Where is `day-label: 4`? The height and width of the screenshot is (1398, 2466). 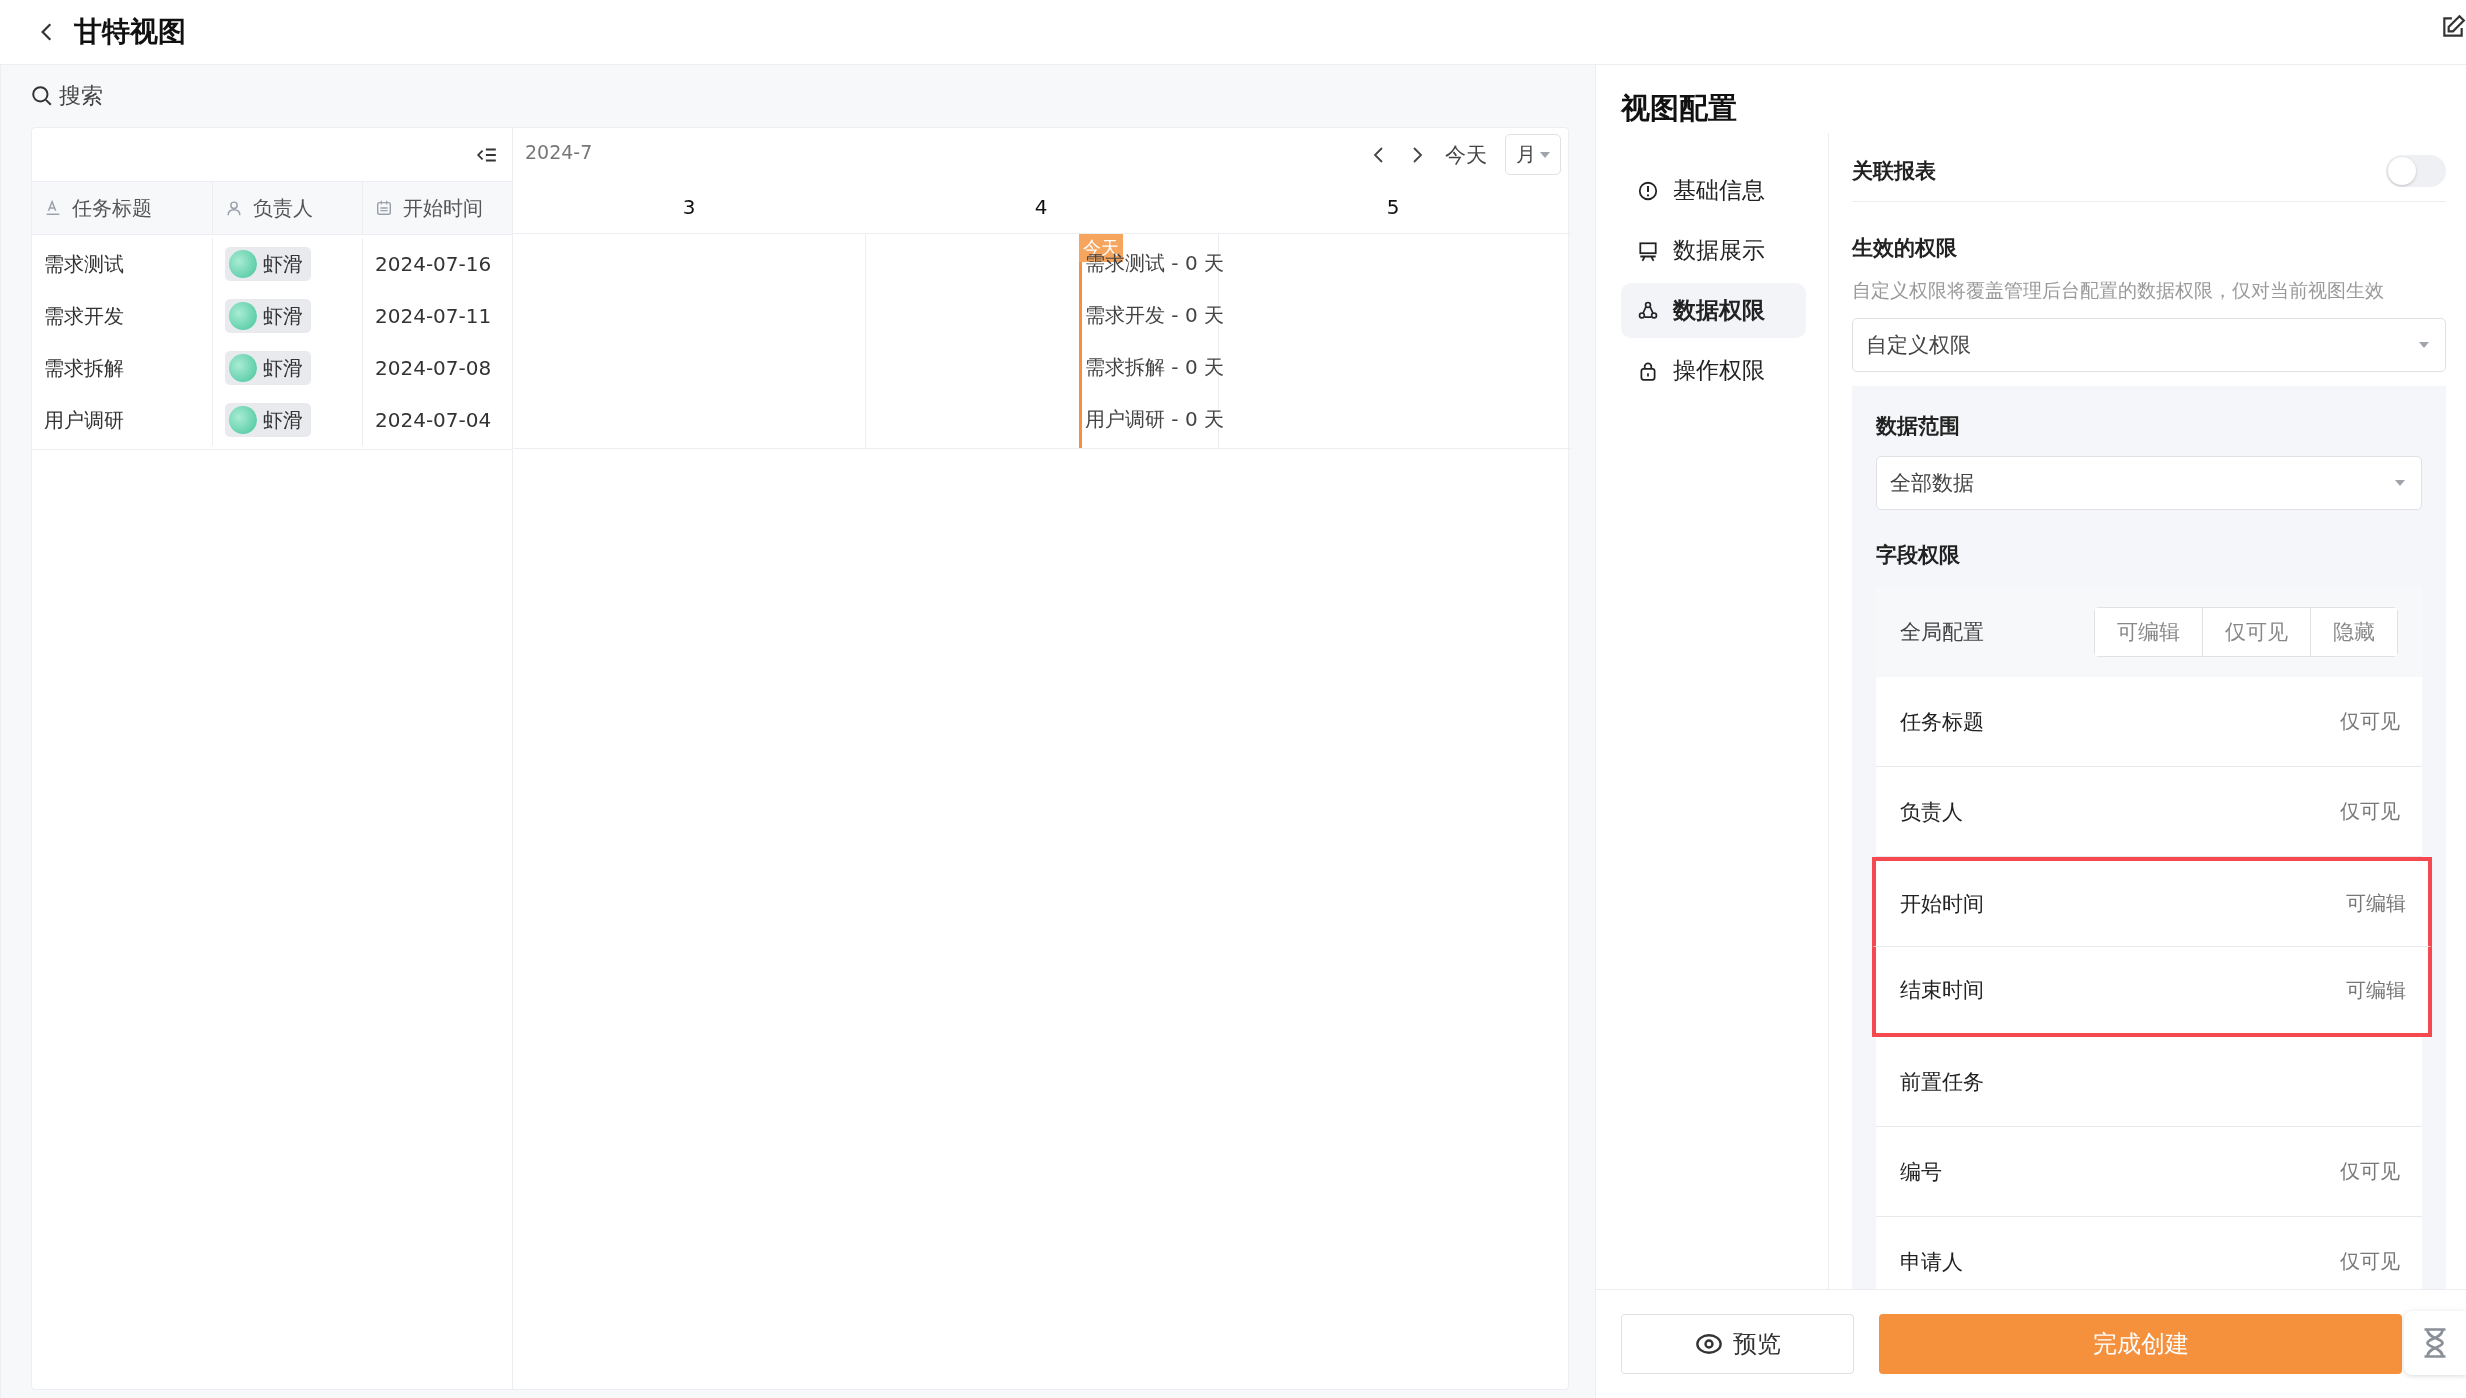 day-label: 4 is located at coordinates (1041, 207).